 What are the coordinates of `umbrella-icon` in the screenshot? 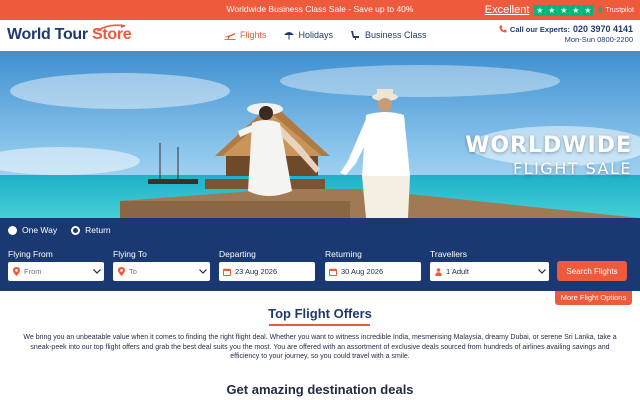 It's located at (288, 36).